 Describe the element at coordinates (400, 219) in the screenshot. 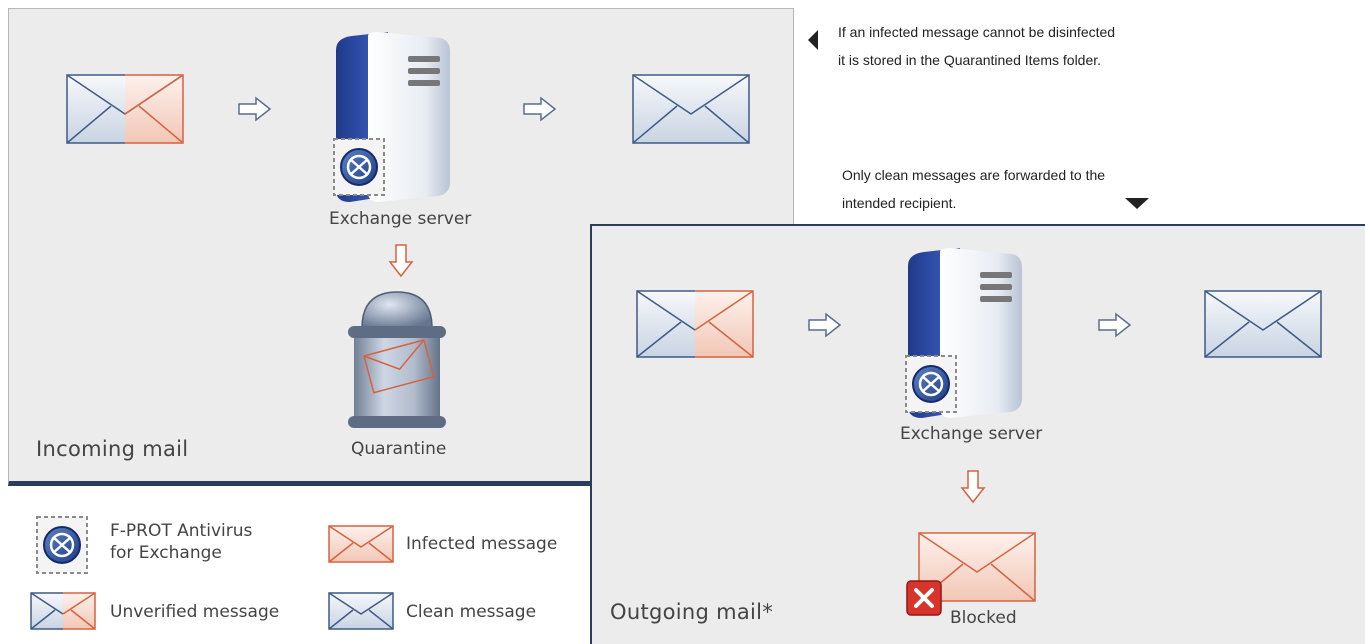

I see `incoming-server-label: Exchange server` at that location.